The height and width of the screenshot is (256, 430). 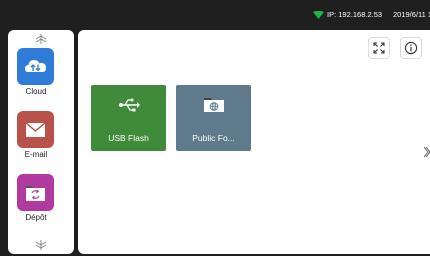 I want to click on folder-sync-icon, so click(x=35, y=193).